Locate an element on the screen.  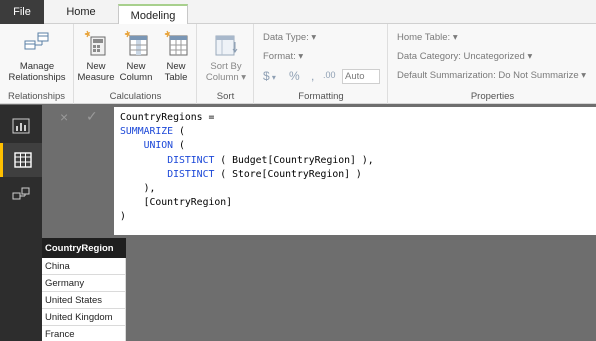
commit-formula-button: ✓ is located at coordinates (92, 116).